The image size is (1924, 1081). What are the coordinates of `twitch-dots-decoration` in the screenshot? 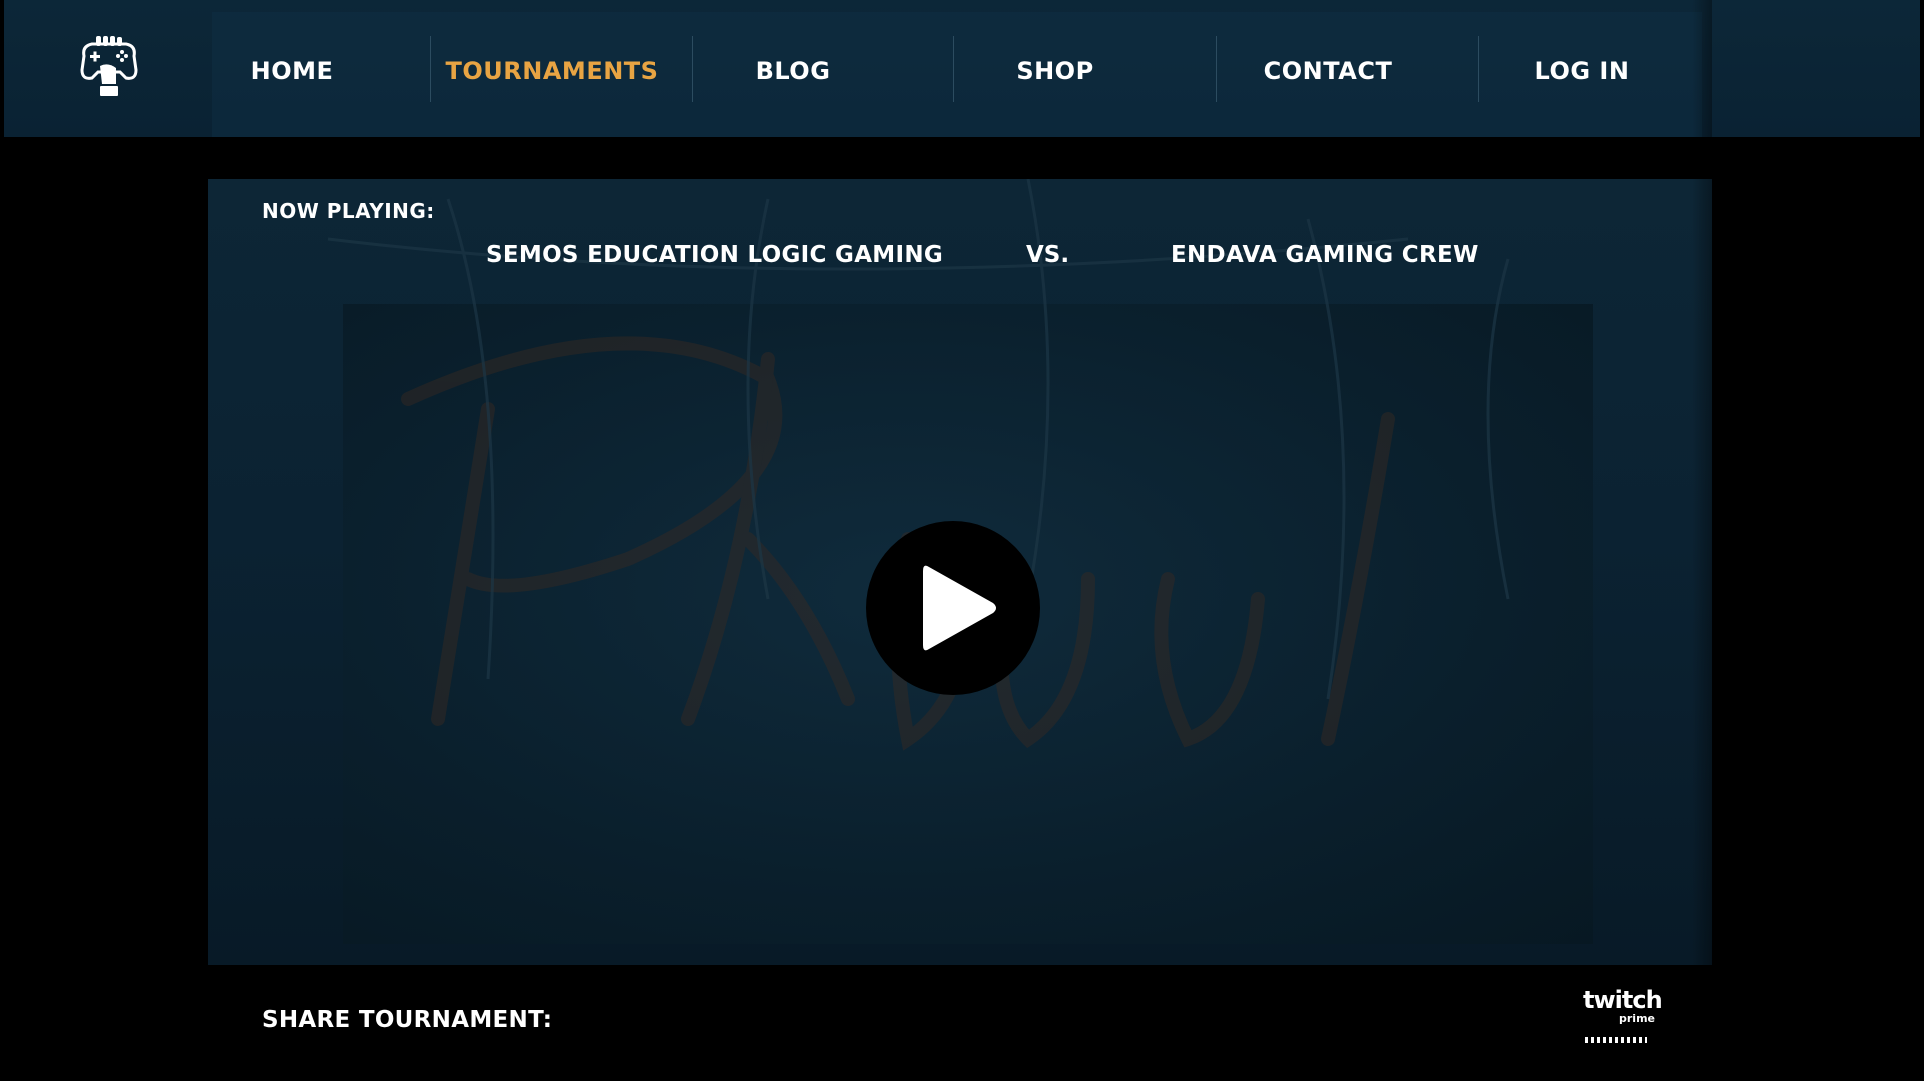 It's located at (1616, 1040).